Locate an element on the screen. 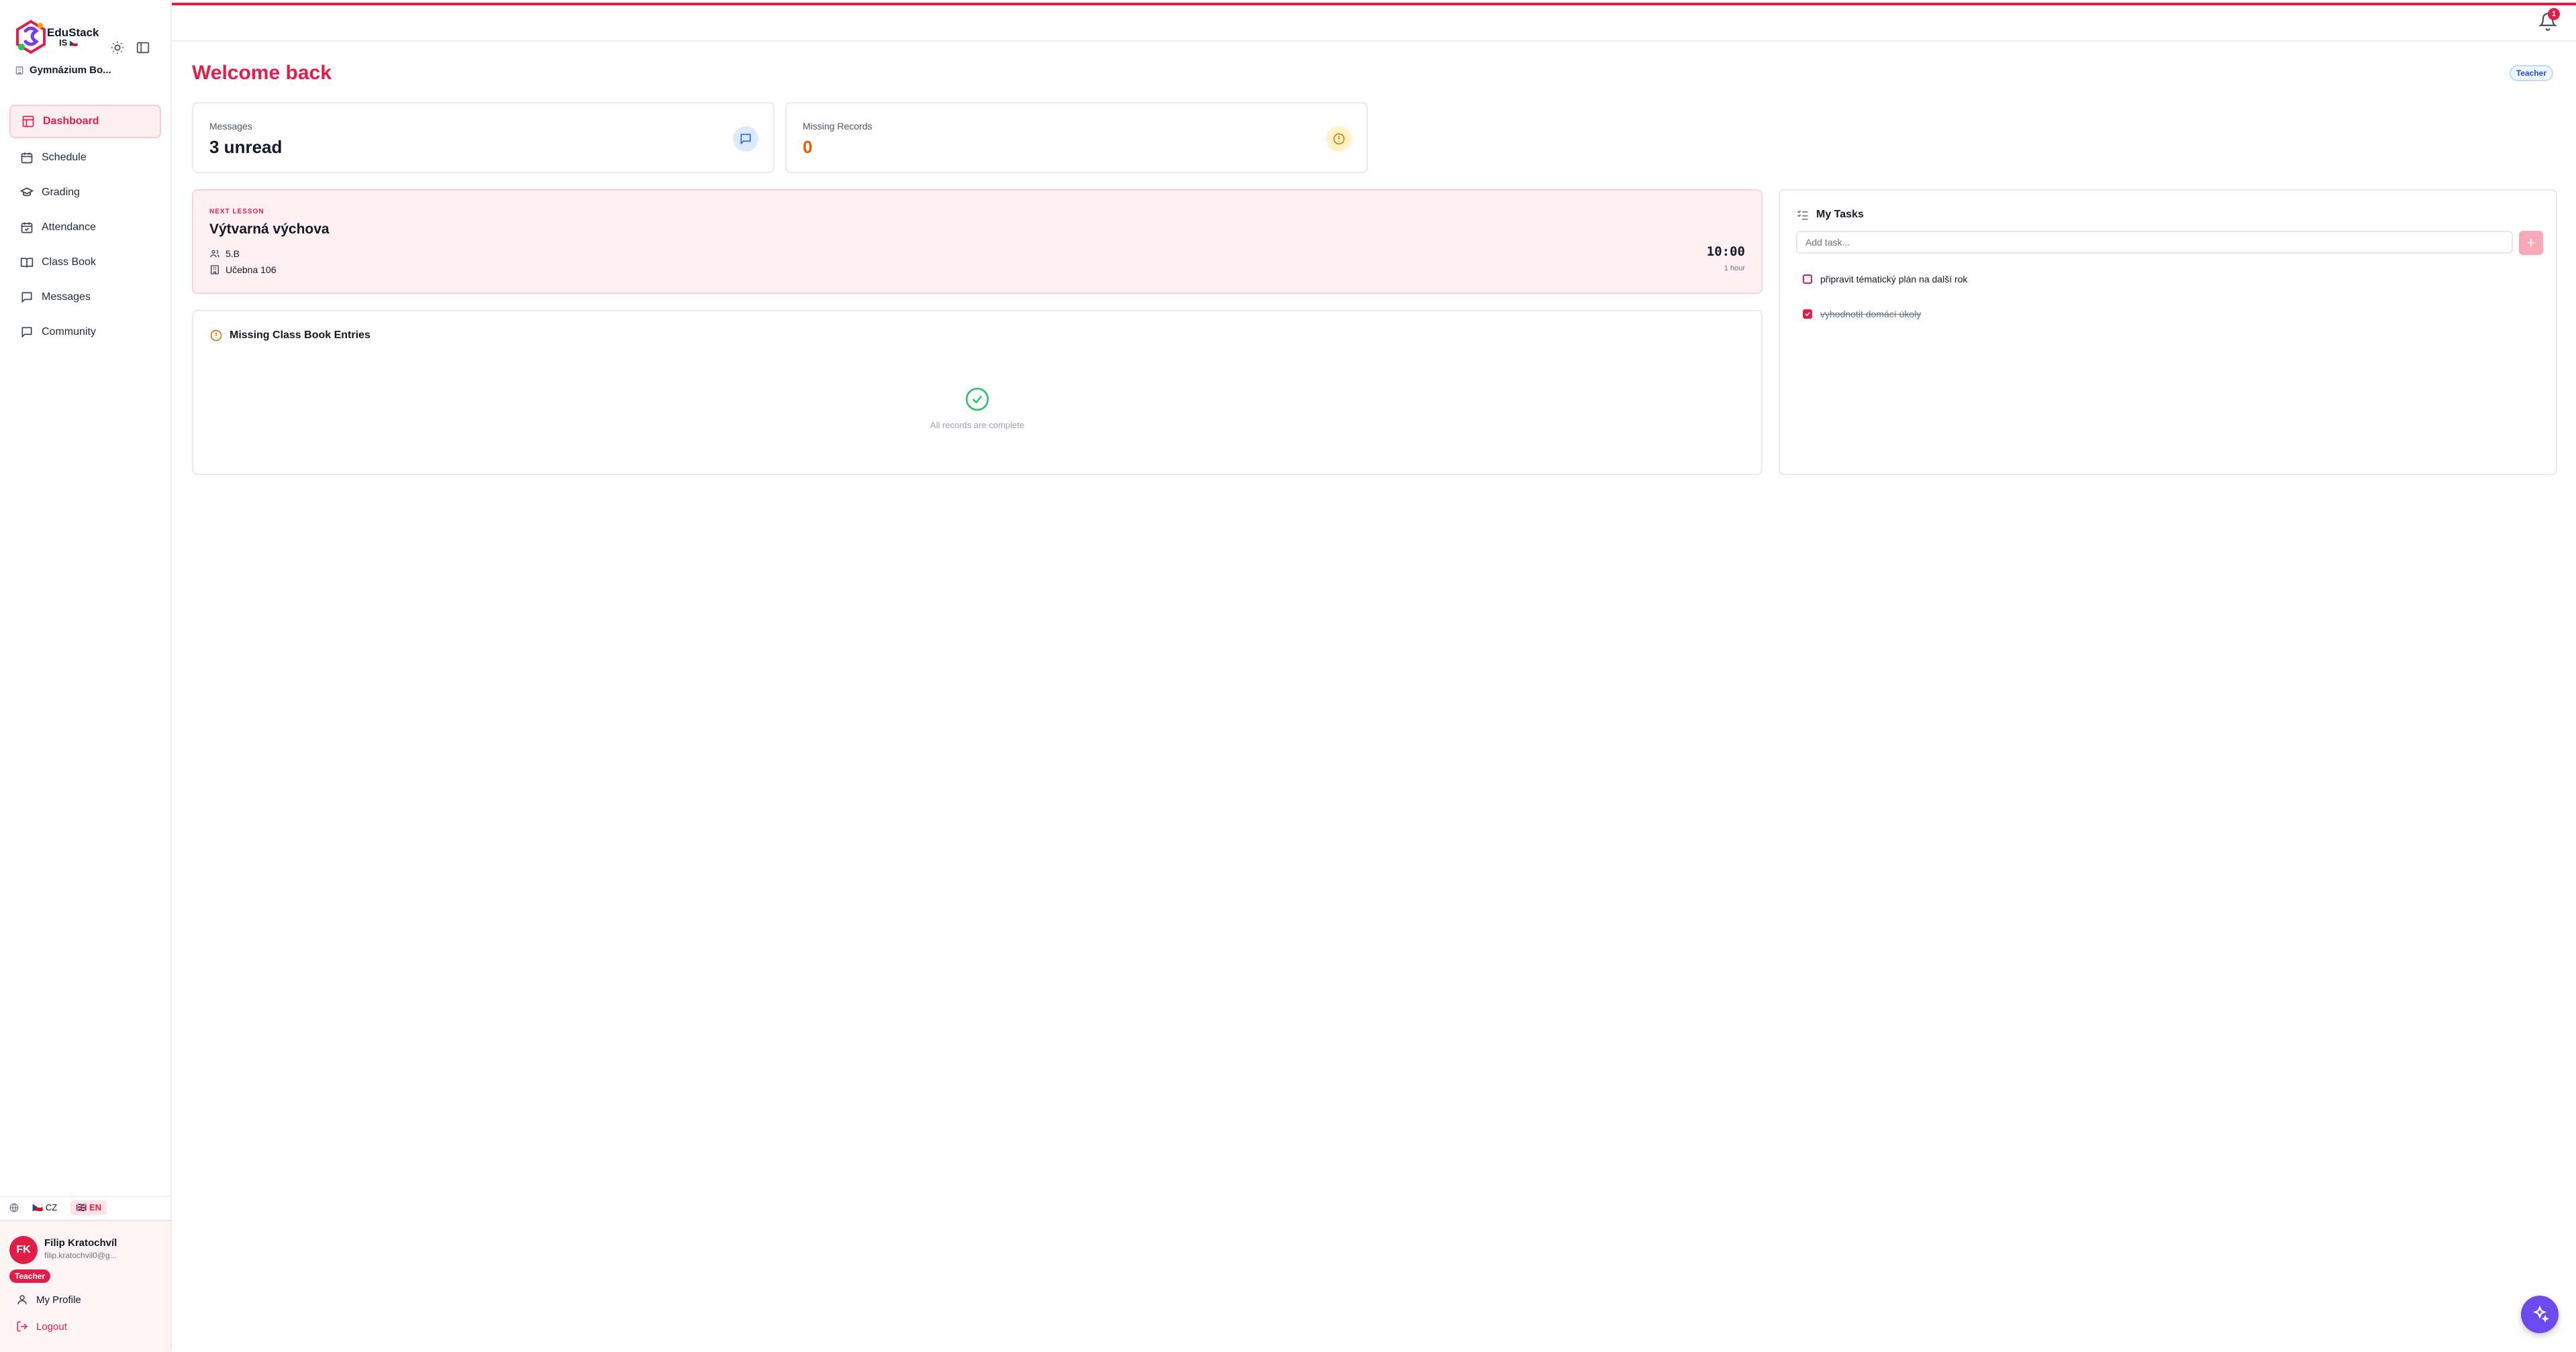  avatar: FK is located at coordinates (23, 1250).